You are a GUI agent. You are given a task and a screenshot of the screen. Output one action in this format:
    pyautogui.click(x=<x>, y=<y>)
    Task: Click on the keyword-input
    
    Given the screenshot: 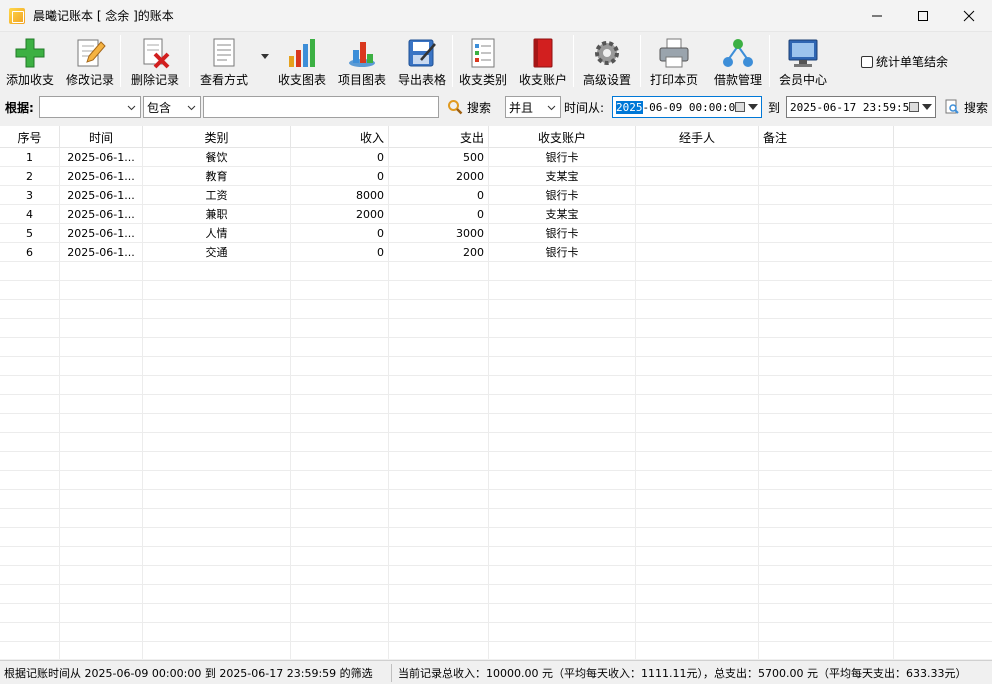 What is the action you would take?
    pyautogui.click(x=321, y=107)
    